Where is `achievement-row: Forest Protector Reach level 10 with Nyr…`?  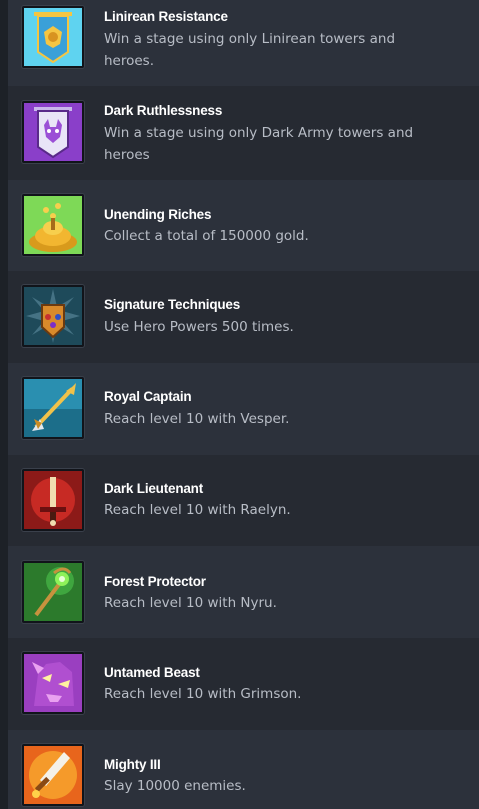 achievement-row: Forest Protector Reach level 10 with Nyr… is located at coordinates (243, 592).